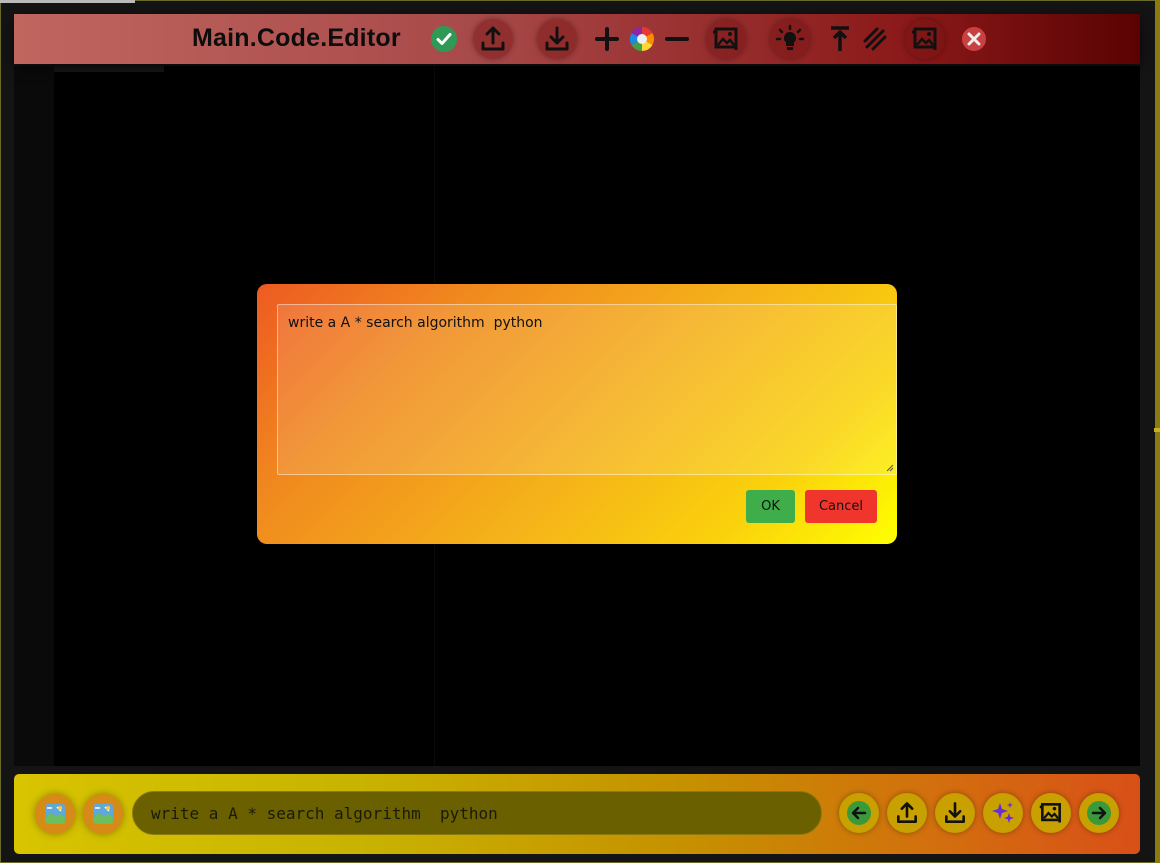 This screenshot has width=1160, height=863. I want to click on lightbulb-icon, so click(790, 37).